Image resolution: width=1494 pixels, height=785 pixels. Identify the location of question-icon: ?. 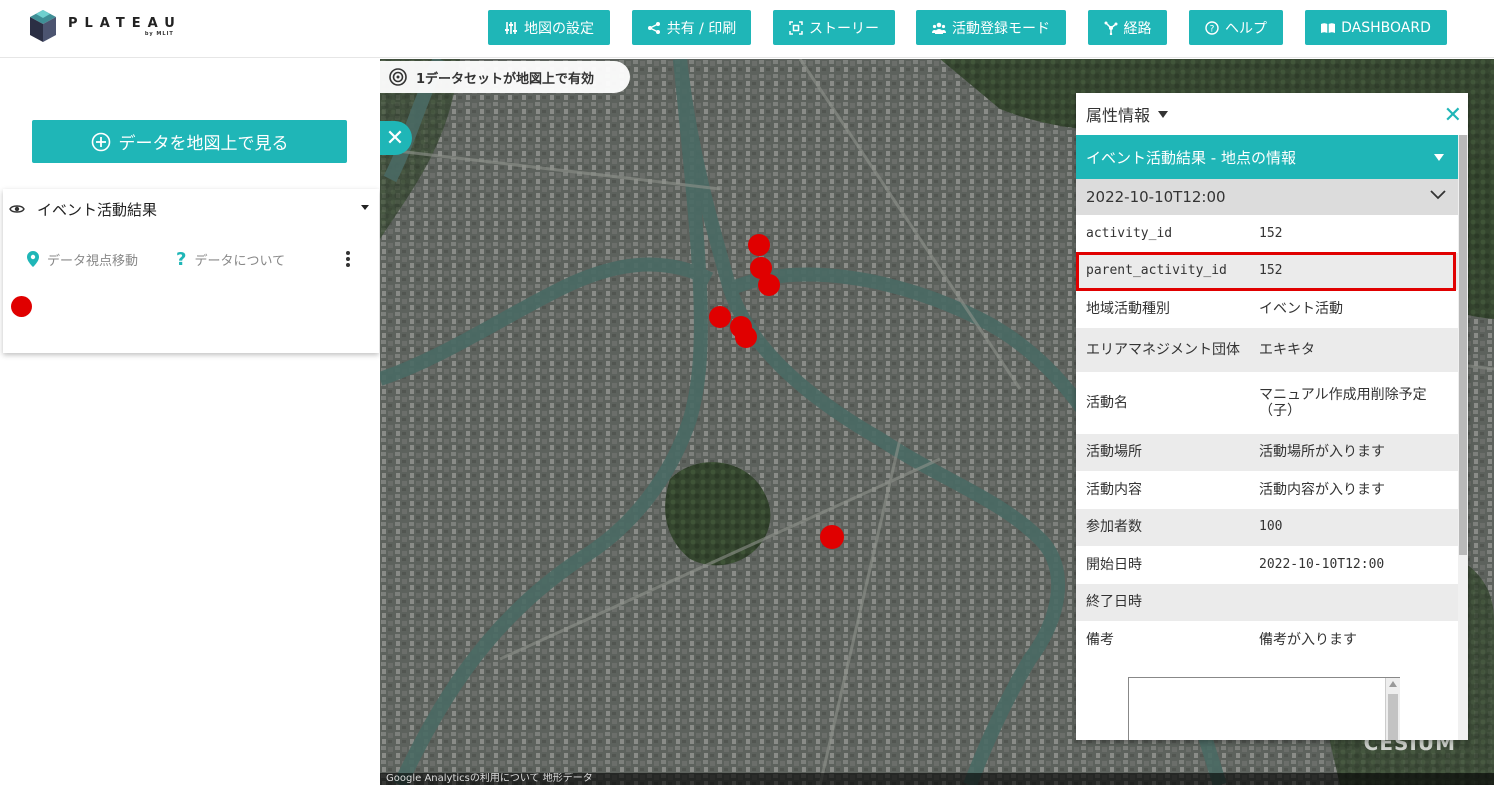
(181, 259).